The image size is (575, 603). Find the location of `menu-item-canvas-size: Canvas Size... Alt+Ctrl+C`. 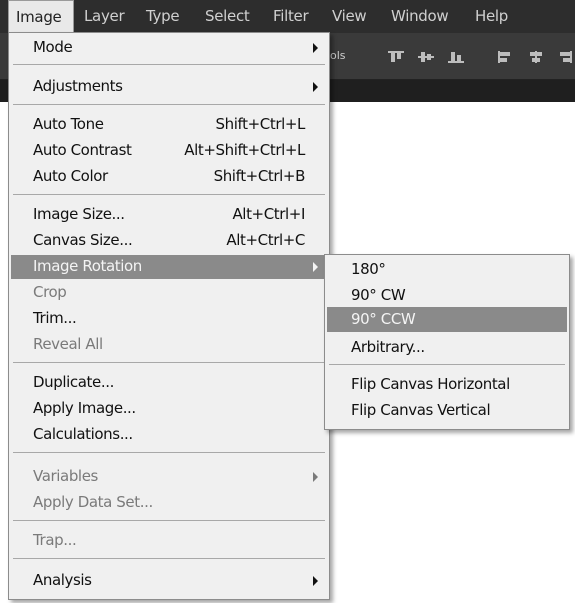

menu-item-canvas-size: Canvas Size... Alt+Ctrl+C is located at coordinates (169, 241).